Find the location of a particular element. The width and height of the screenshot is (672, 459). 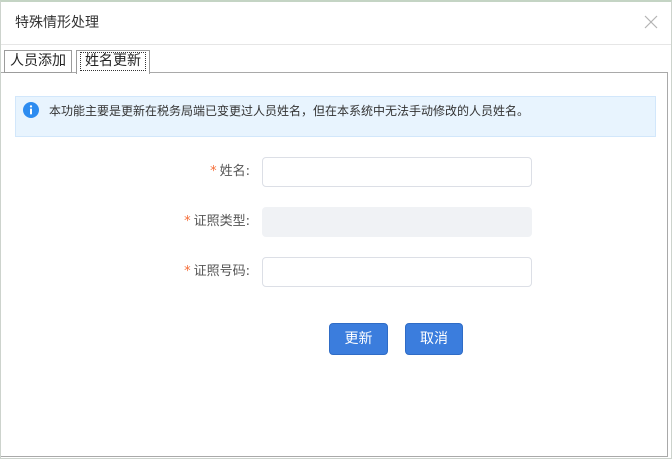

field-label-id-type: * 证照类型: is located at coordinates (175, 222).